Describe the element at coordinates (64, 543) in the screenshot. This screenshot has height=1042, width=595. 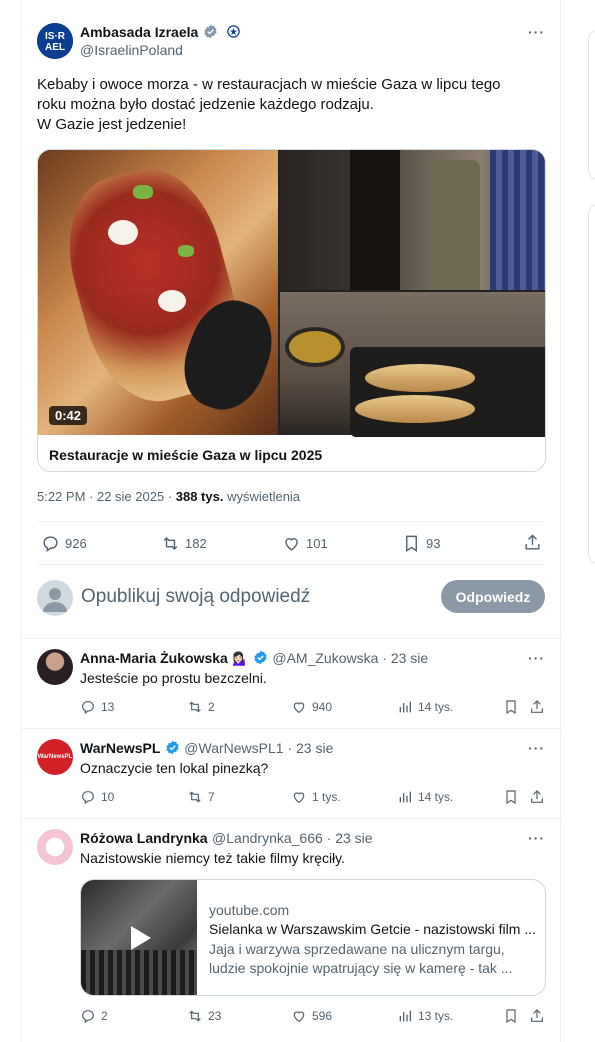
I see `reply-button: 926` at that location.